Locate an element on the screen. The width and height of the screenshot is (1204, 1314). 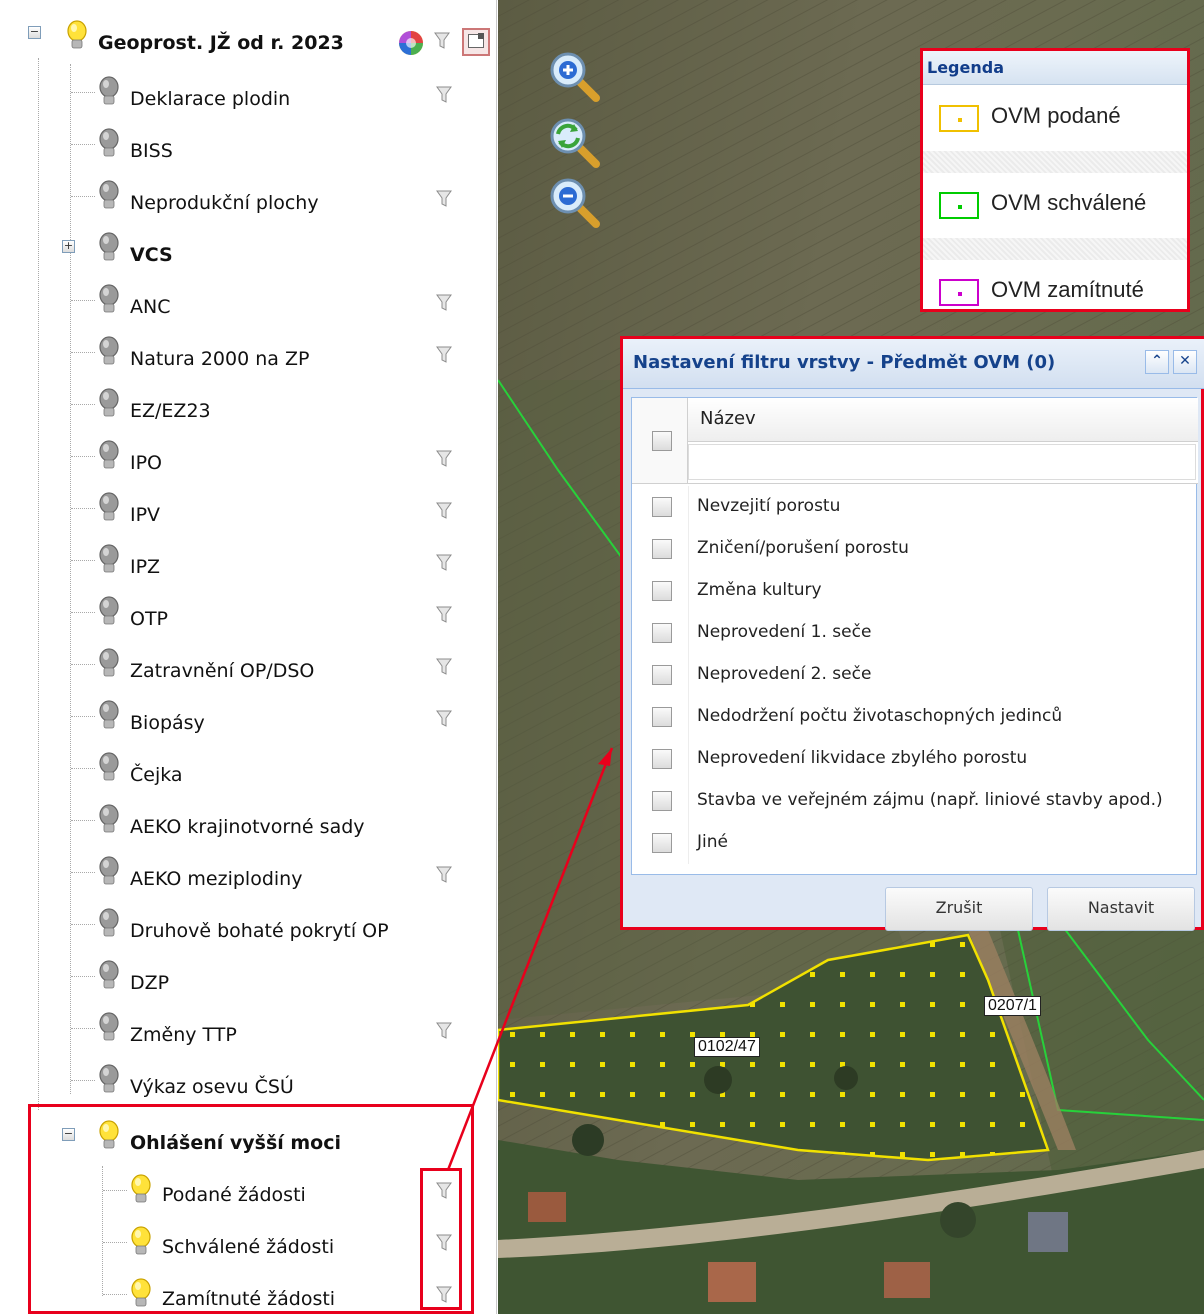
tree-layer-label: DZP is located at coordinates (149, 983).